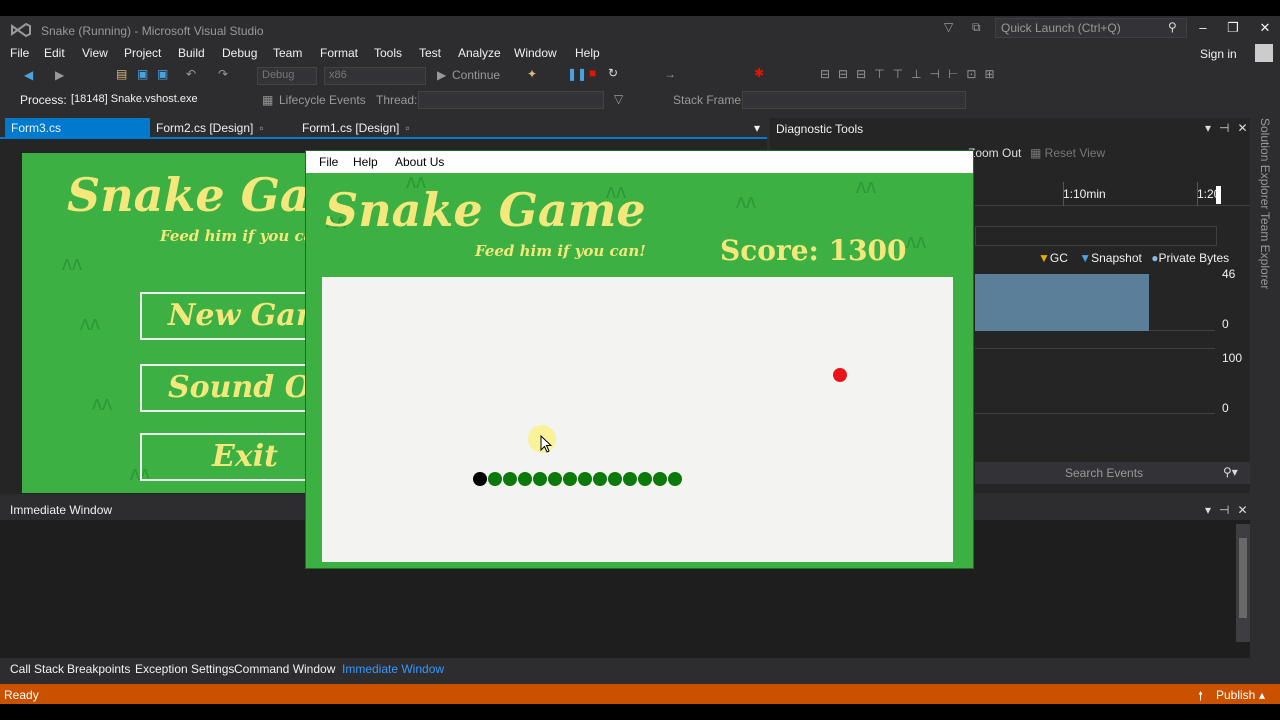 This screenshot has width=1280, height=720. Describe the element at coordinates (184, 669) in the screenshot. I see `tab-exception-settings: Exception Settings` at that location.